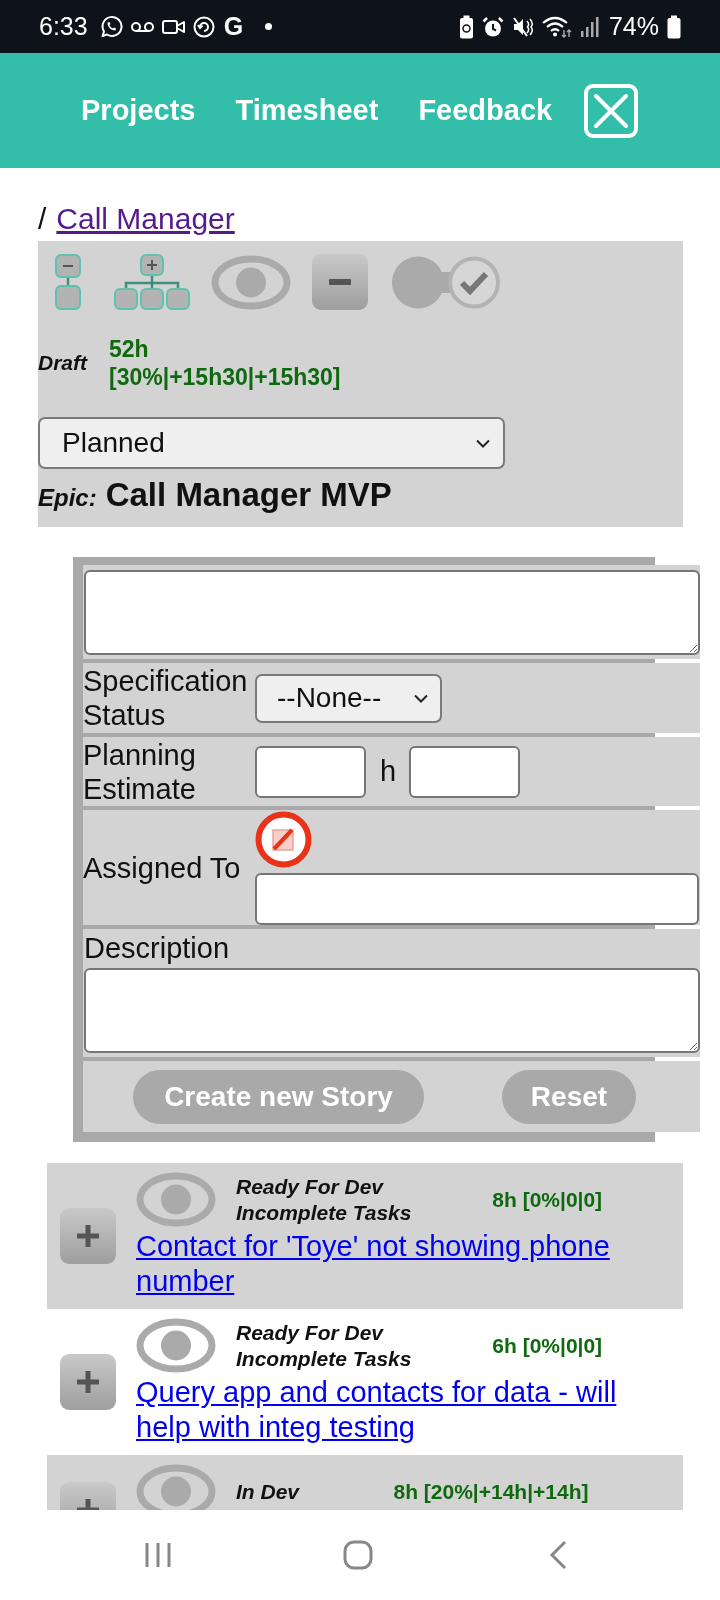 The height and width of the screenshot is (1600, 720). I want to click on edit-icon, so click(283, 839).